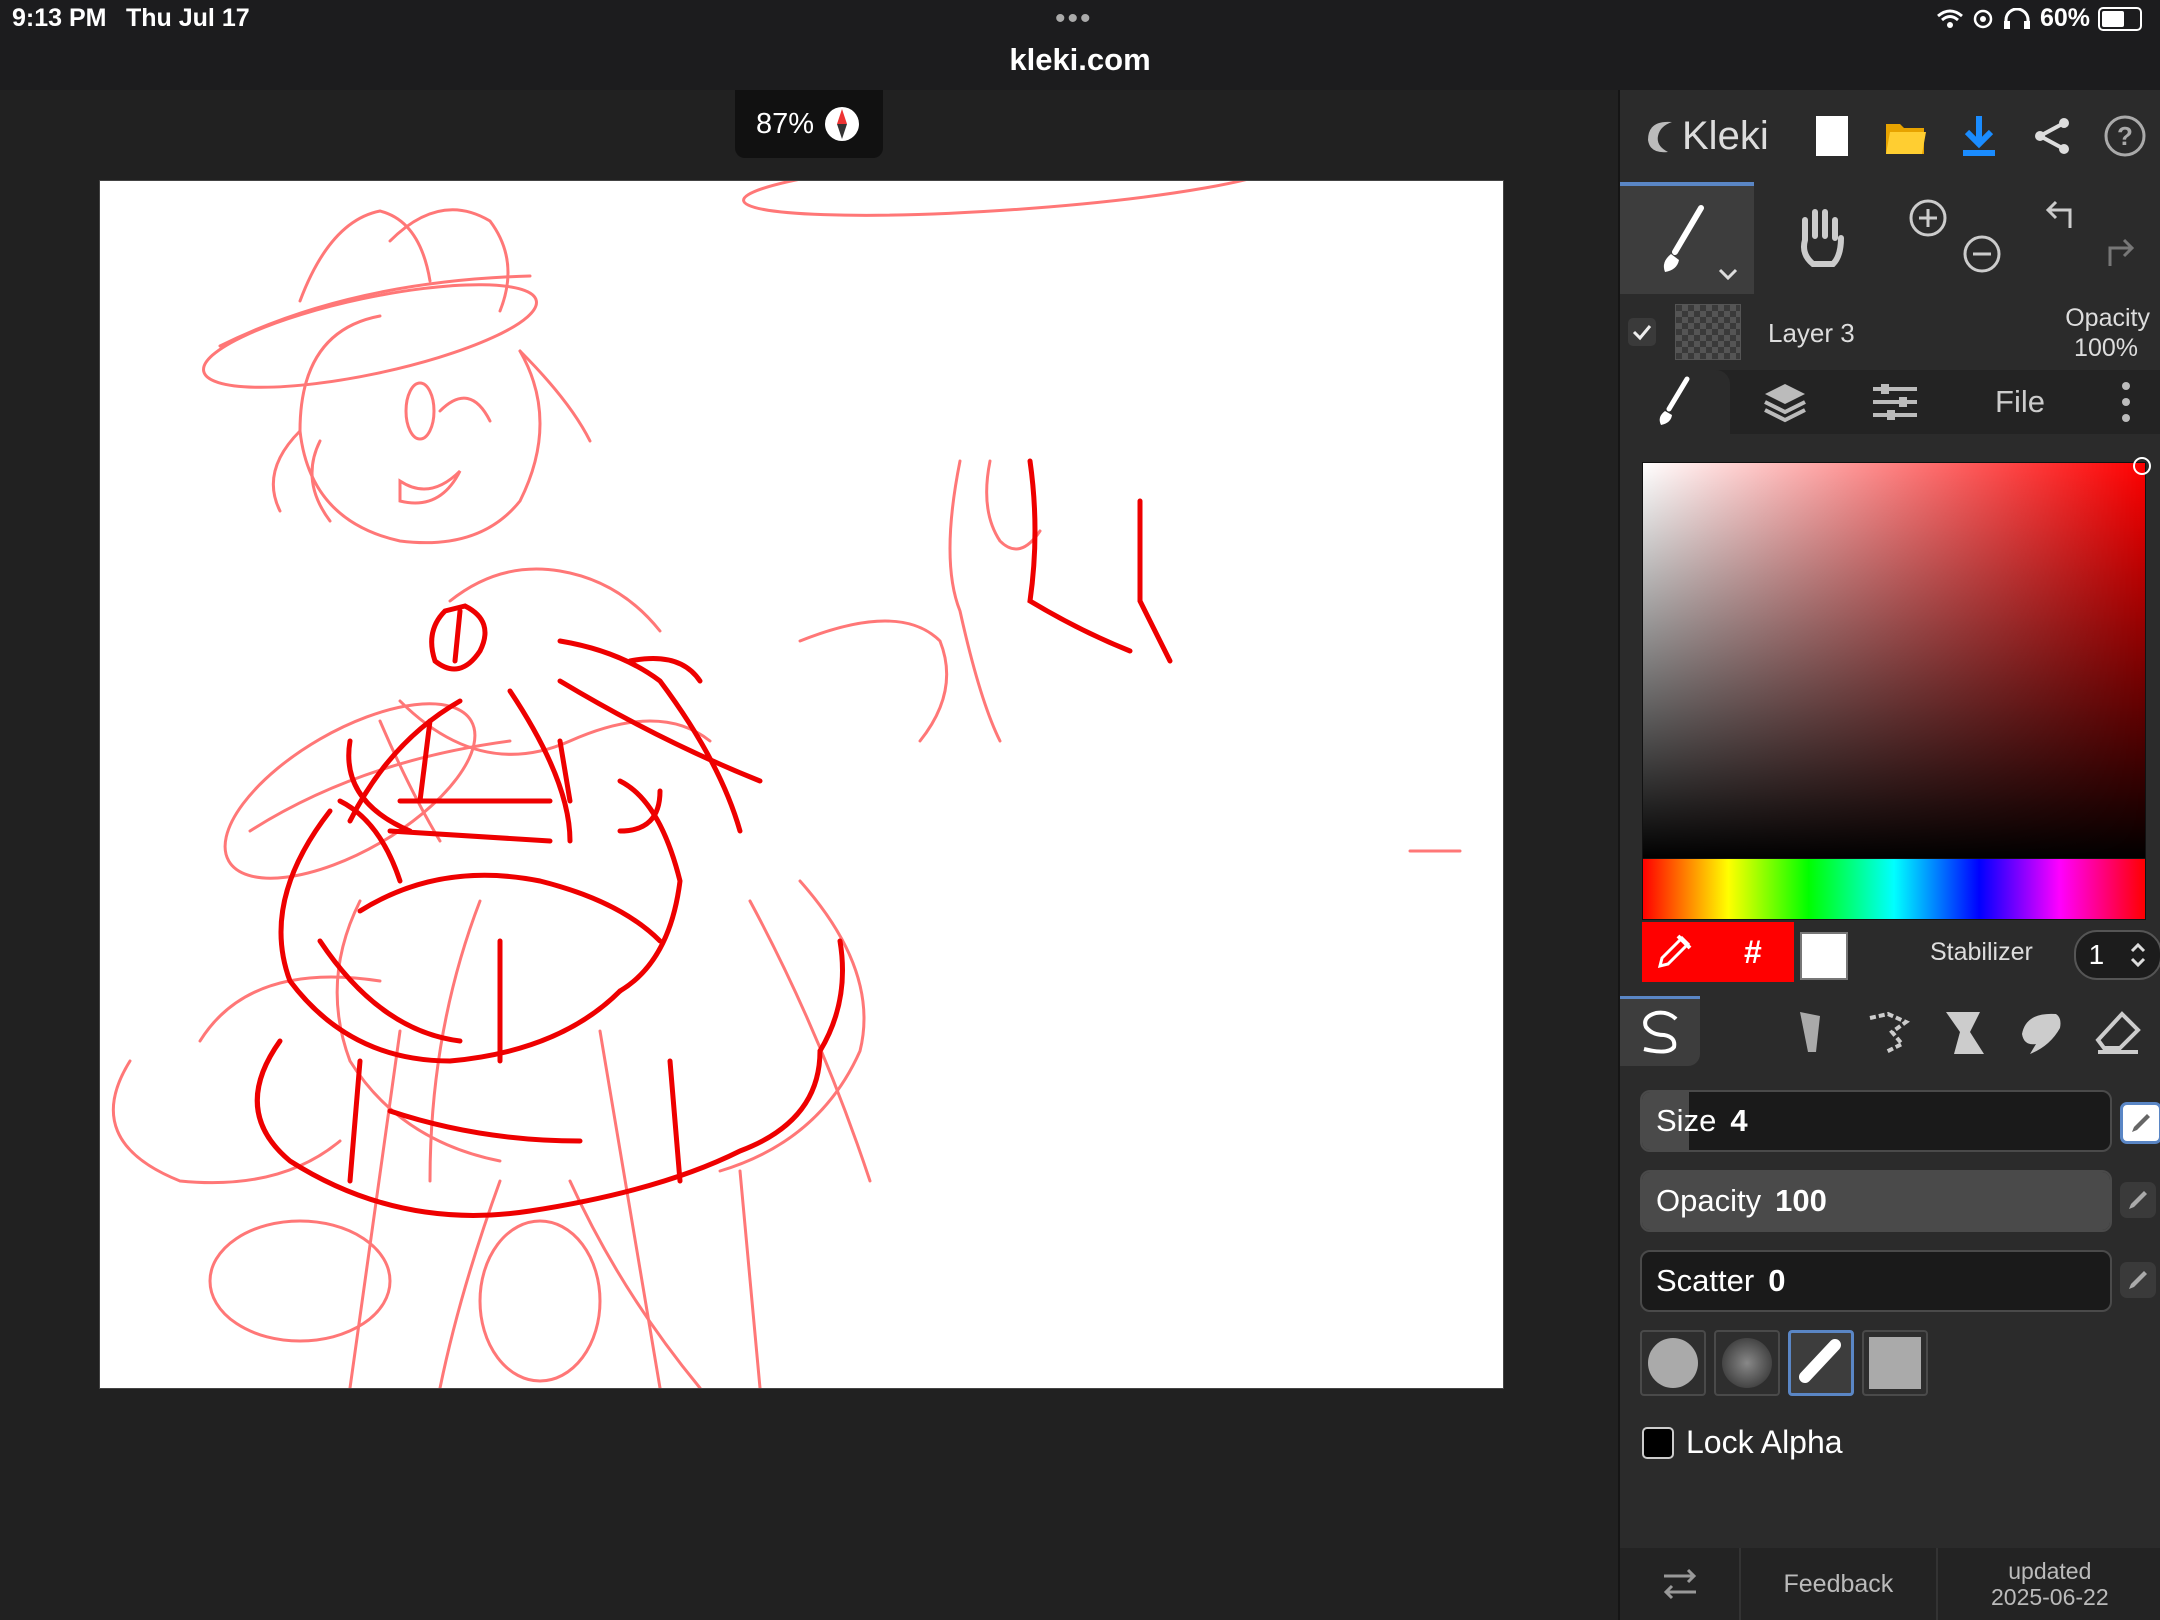 The image size is (2160, 1620). What do you see at coordinates (1896, 658) in the screenshot?
I see `color-saturation-value-picker` at bounding box center [1896, 658].